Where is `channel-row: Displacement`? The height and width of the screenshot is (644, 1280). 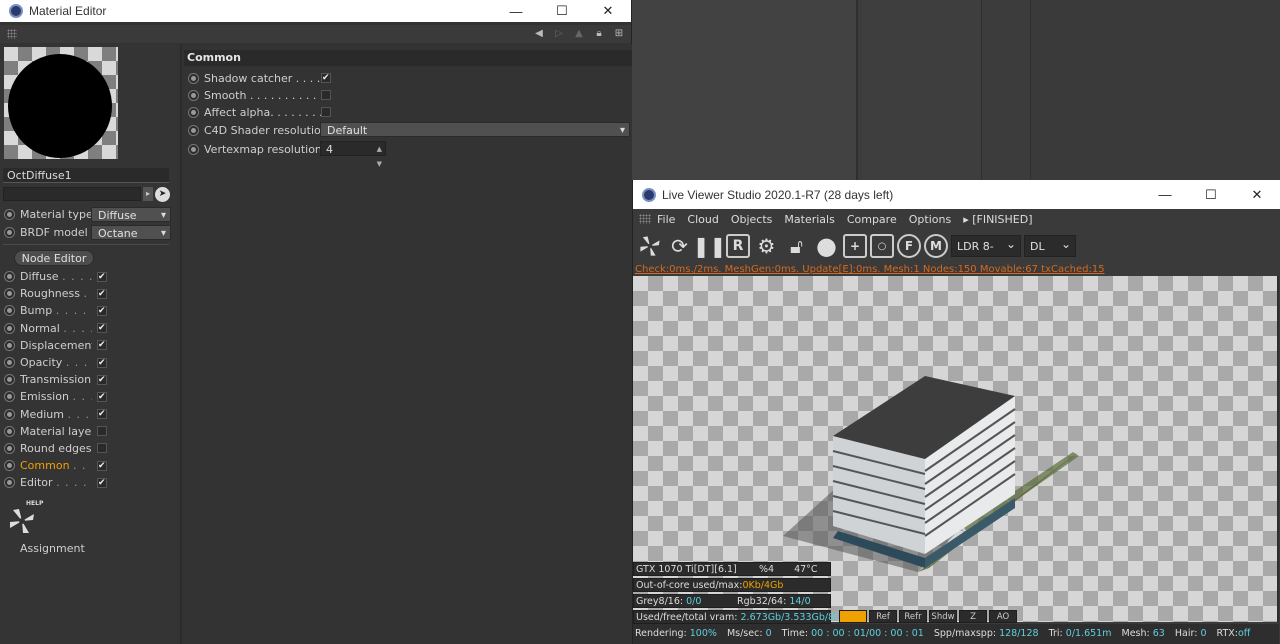 channel-row: Displacement is located at coordinates (55, 345).